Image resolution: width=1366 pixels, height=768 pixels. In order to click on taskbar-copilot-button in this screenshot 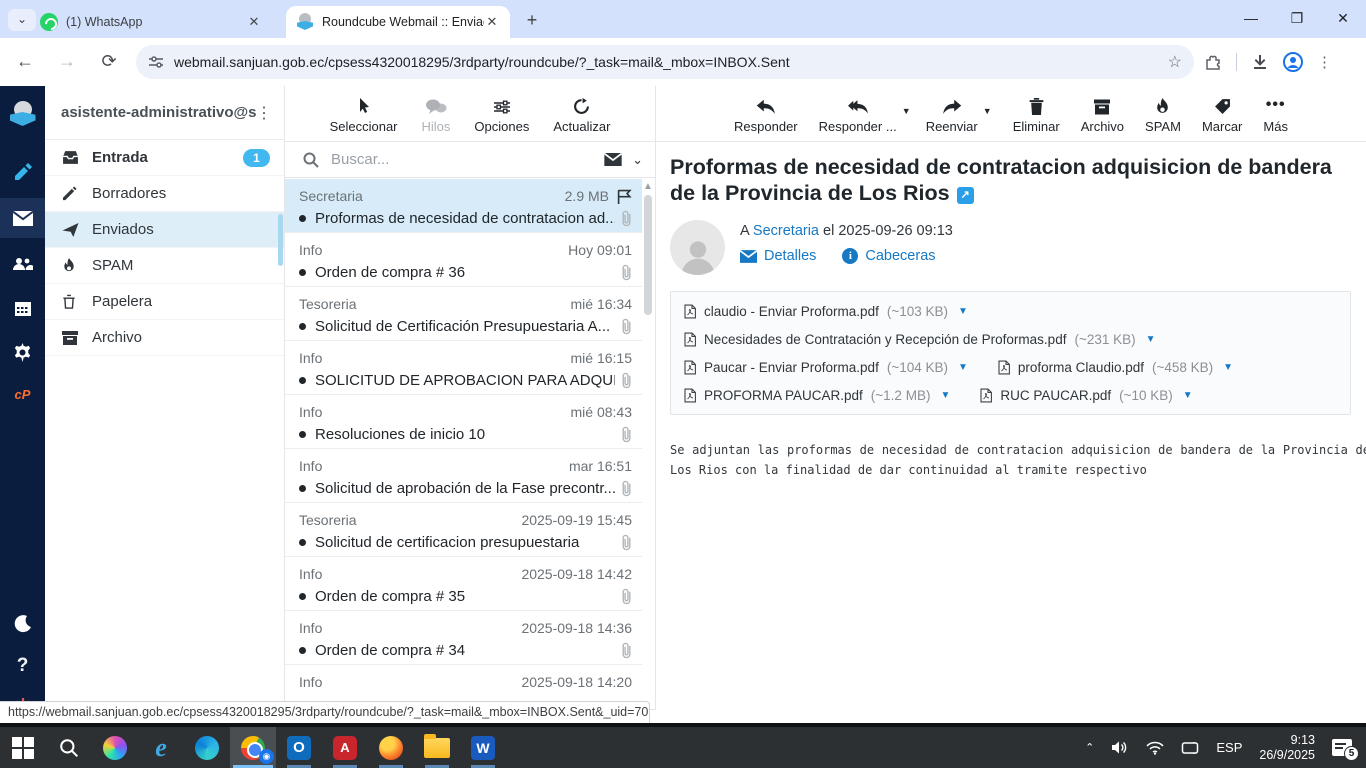, I will do `click(115, 747)`.